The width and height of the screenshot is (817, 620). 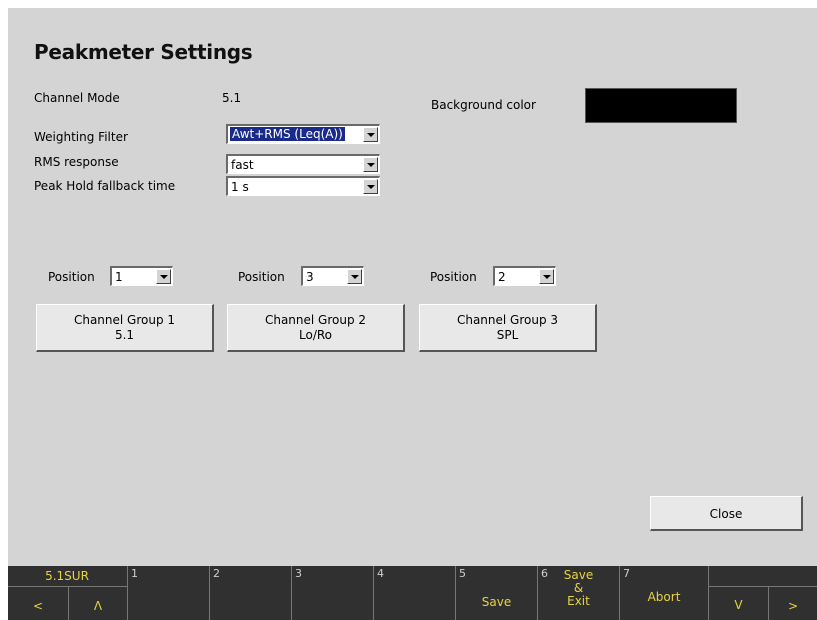 What do you see at coordinates (496, 593) in the screenshot?
I see `softkey-5-save: 5 Save` at bounding box center [496, 593].